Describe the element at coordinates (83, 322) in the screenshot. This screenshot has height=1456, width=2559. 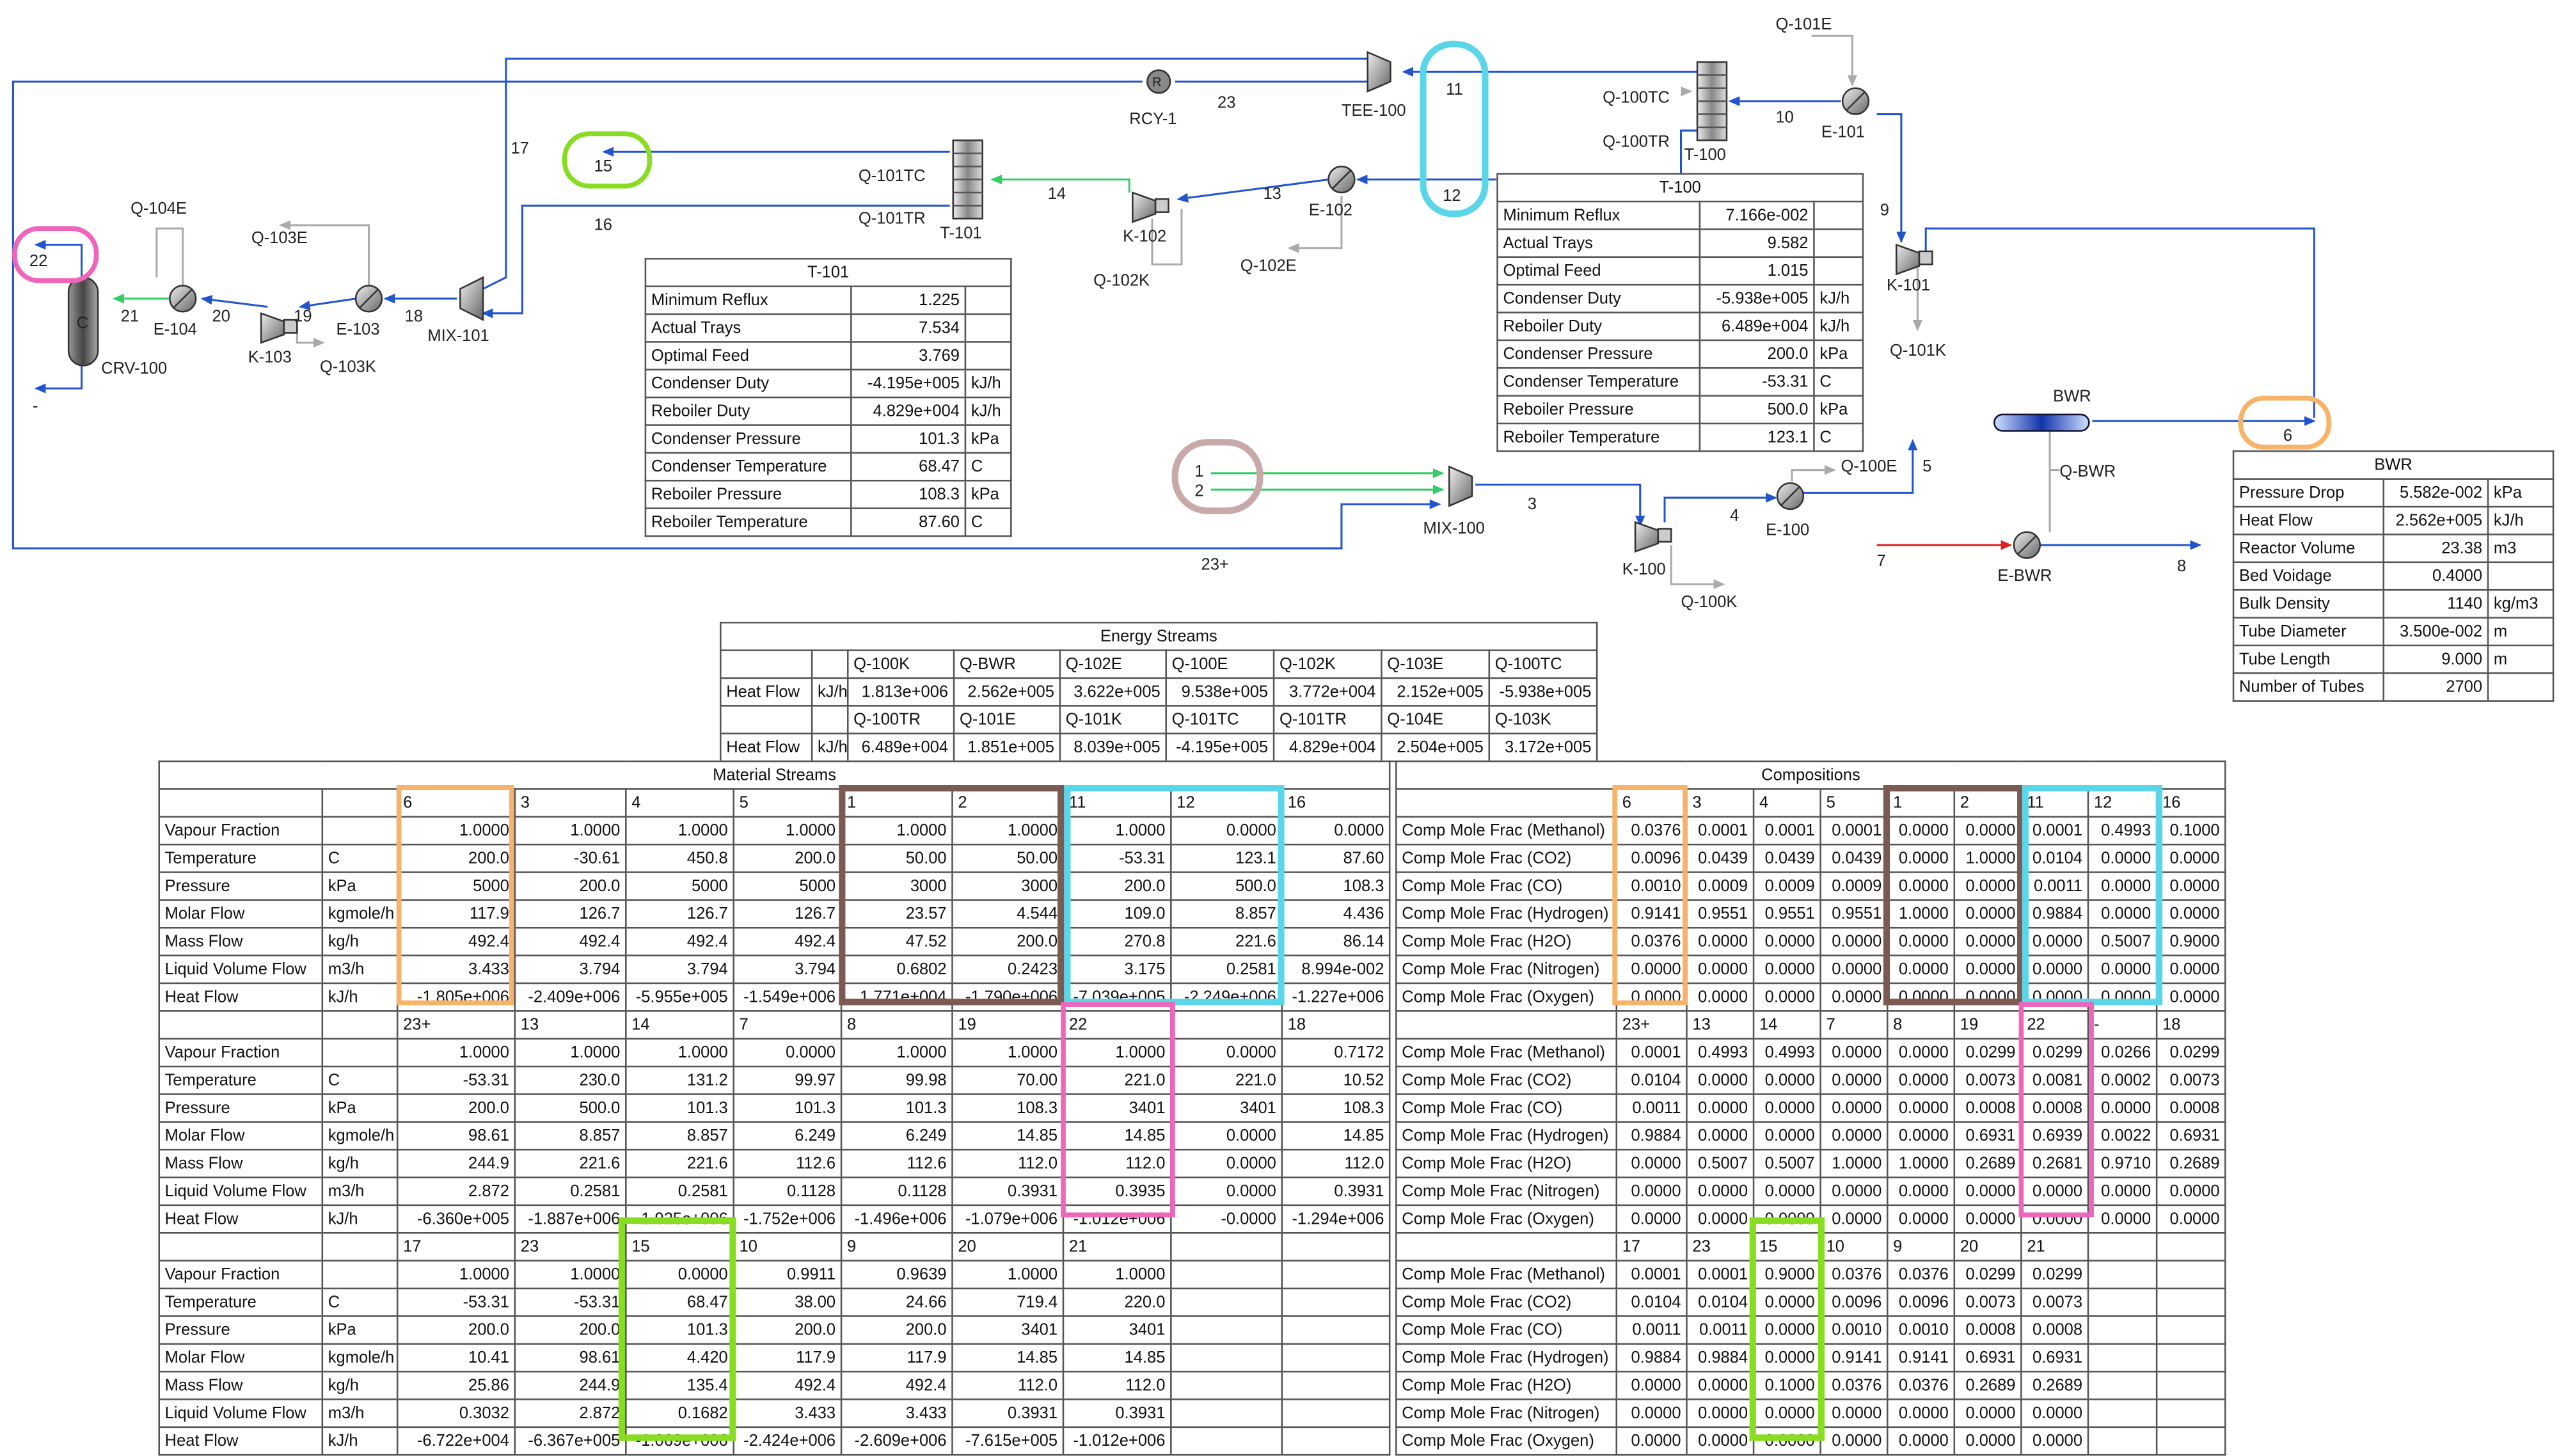
I see `crv-100-icon: C` at that location.